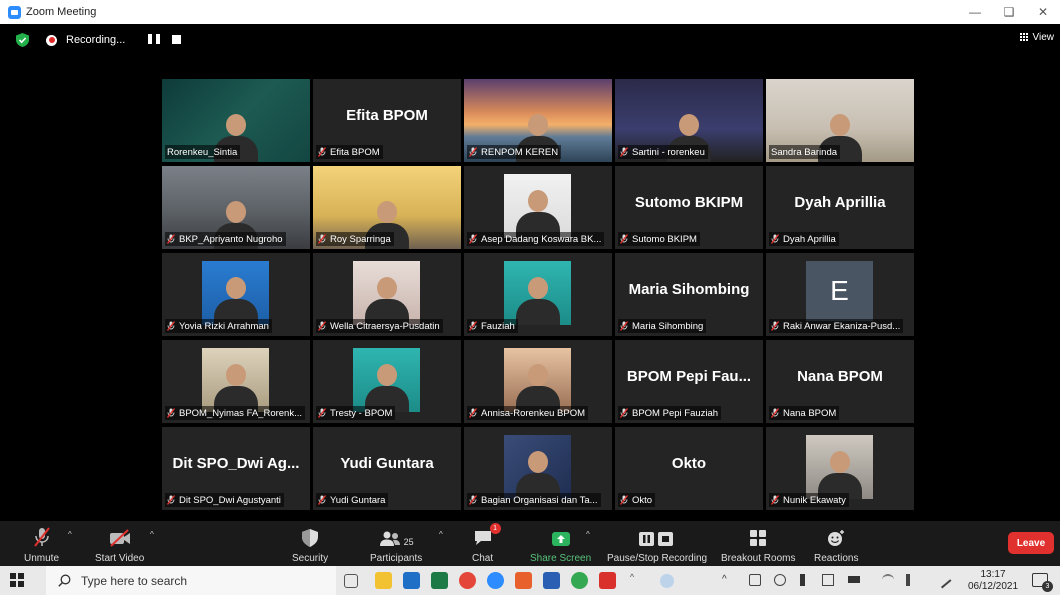 This screenshot has width=1060, height=595. What do you see at coordinates (1043, 12) in the screenshot?
I see `close-button: ✕` at bounding box center [1043, 12].